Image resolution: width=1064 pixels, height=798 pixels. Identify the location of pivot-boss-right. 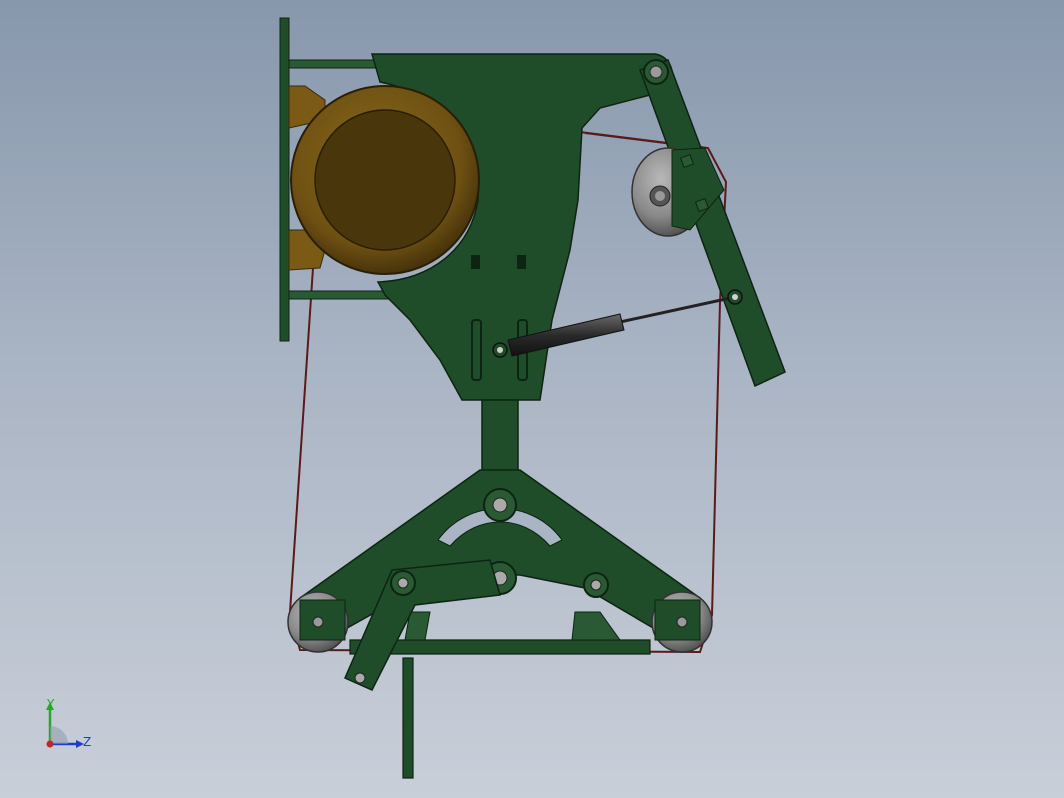
(596, 585).